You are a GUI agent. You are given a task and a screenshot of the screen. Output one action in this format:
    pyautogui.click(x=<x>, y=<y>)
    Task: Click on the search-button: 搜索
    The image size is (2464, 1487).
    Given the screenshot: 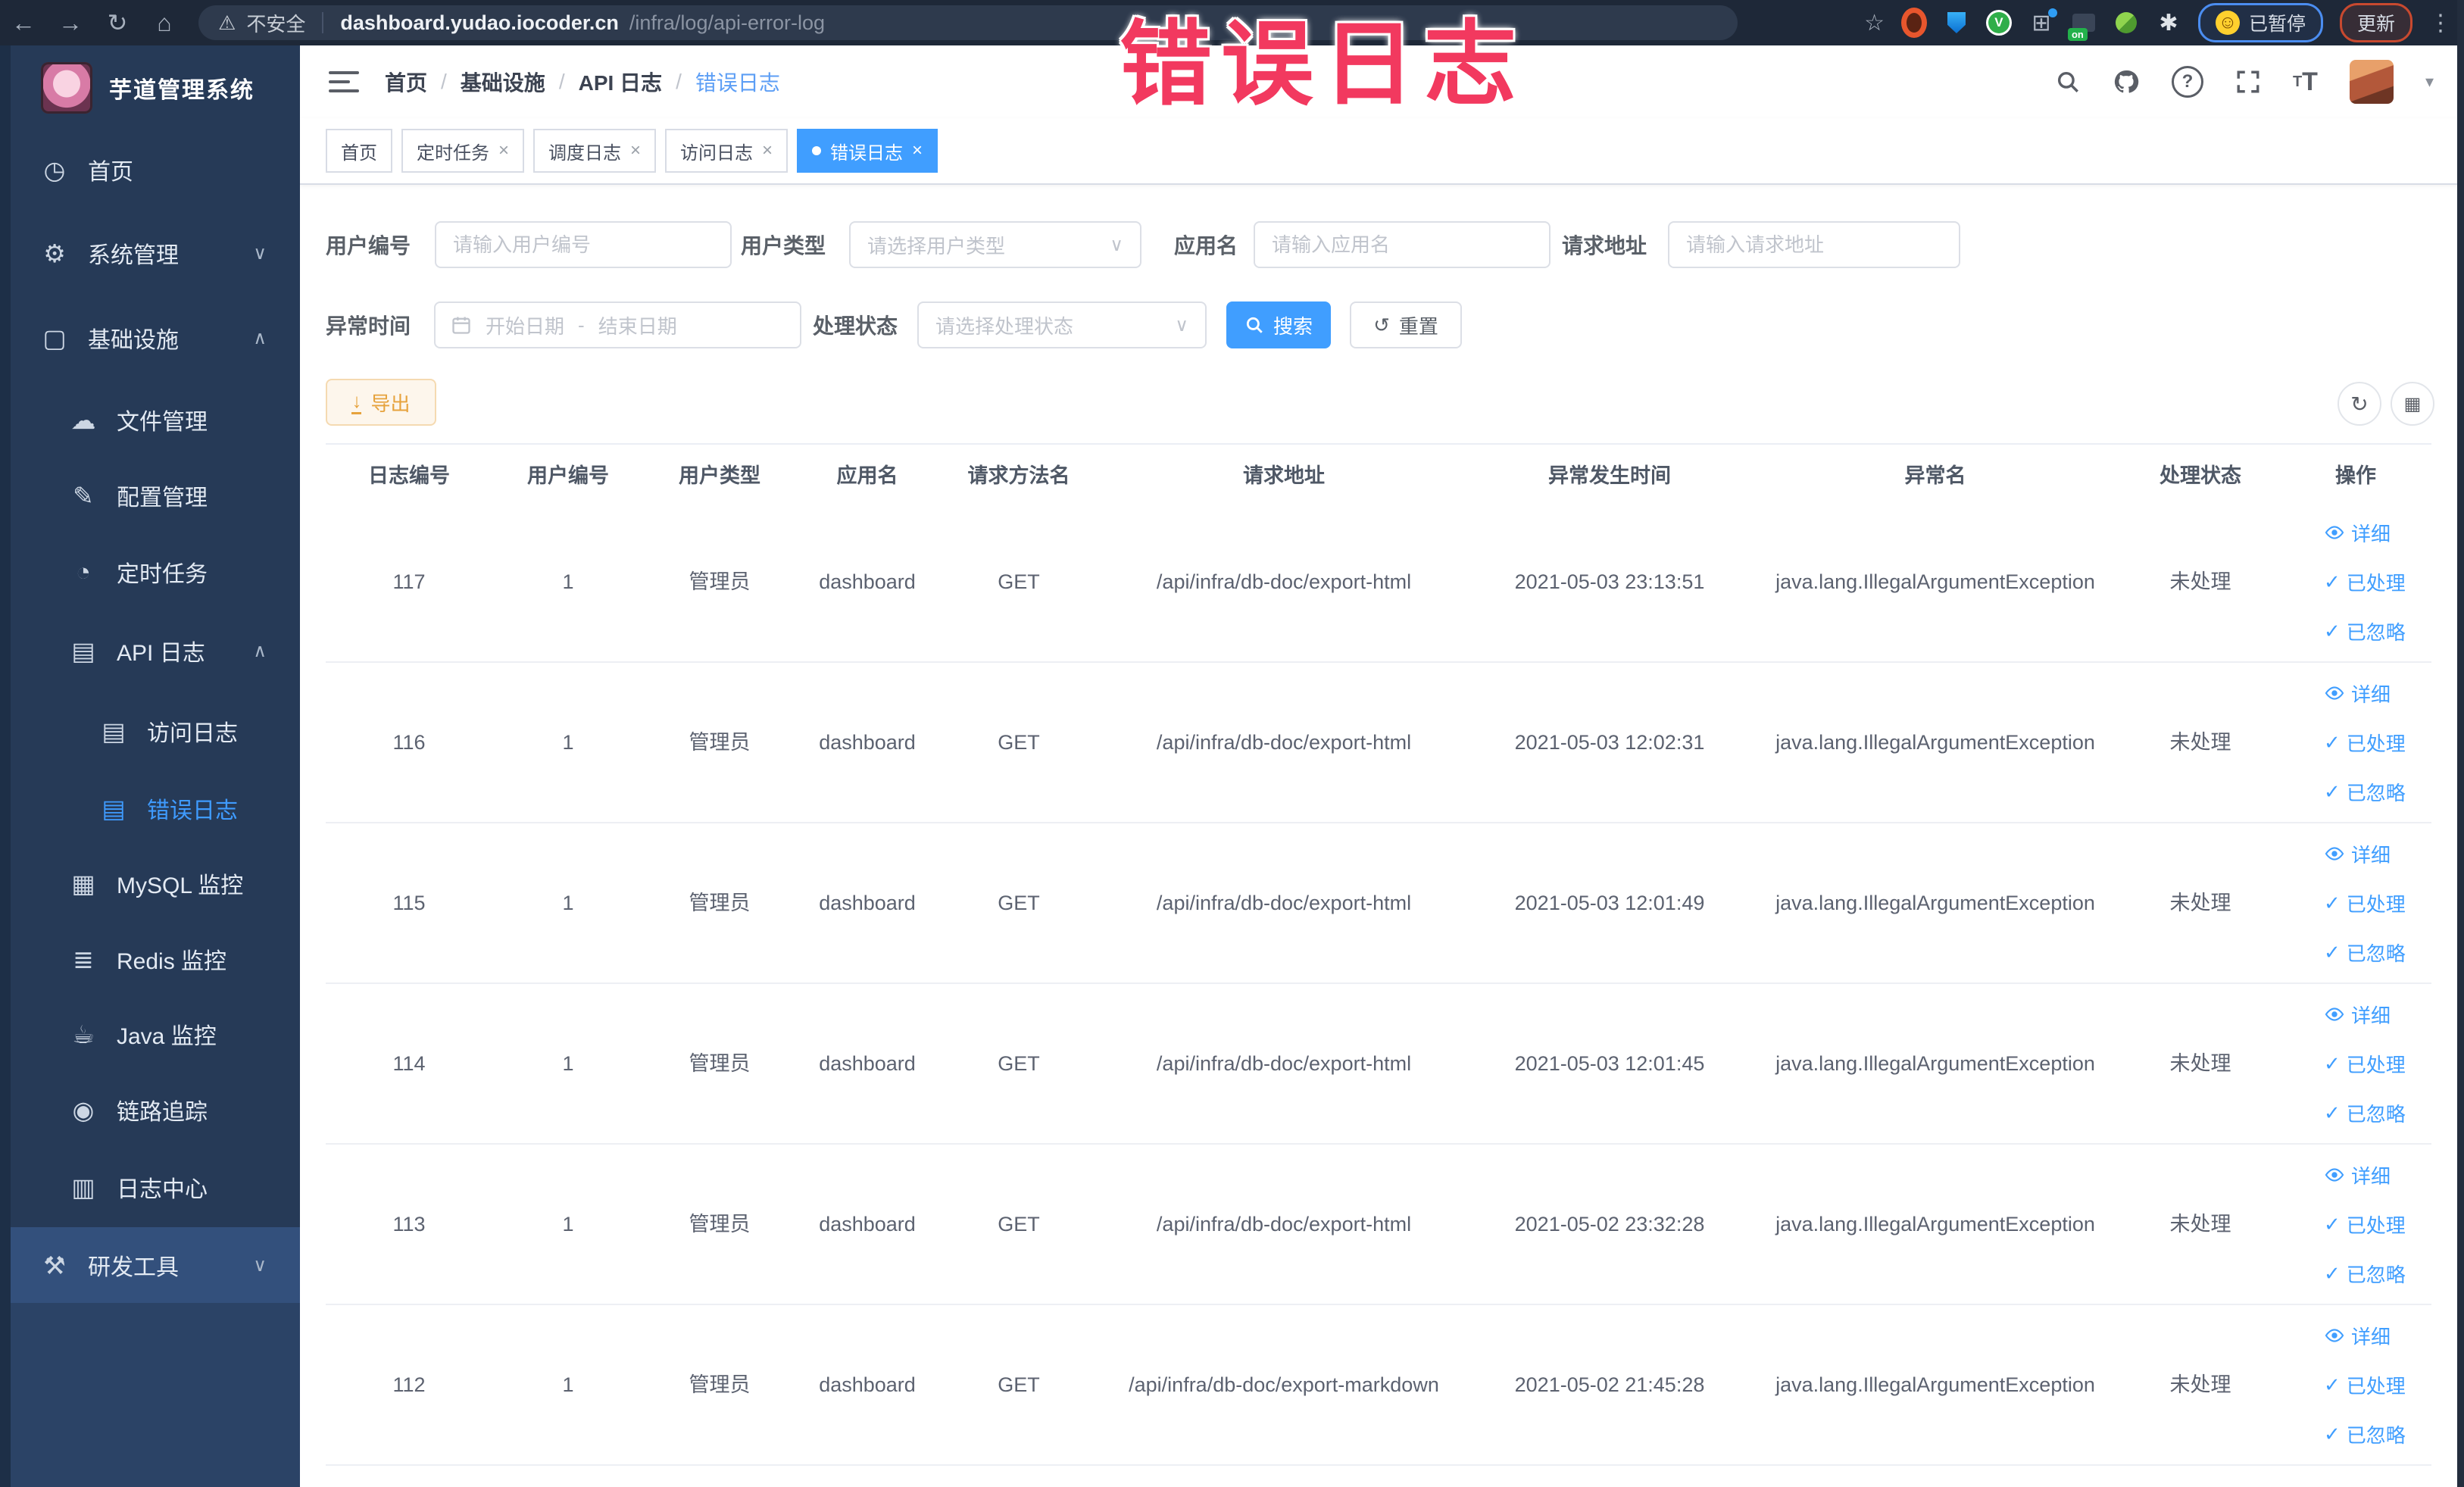 What is the action you would take?
    pyautogui.click(x=1278, y=324)
    